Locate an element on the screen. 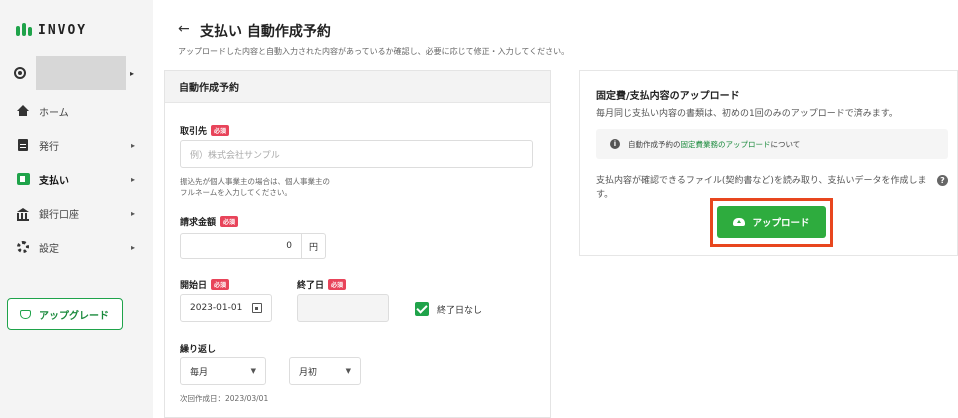 Image resolution: width=958 pixels, height=418 pixels. upload-button-label: アップロード is located at coordinates (781, 223).